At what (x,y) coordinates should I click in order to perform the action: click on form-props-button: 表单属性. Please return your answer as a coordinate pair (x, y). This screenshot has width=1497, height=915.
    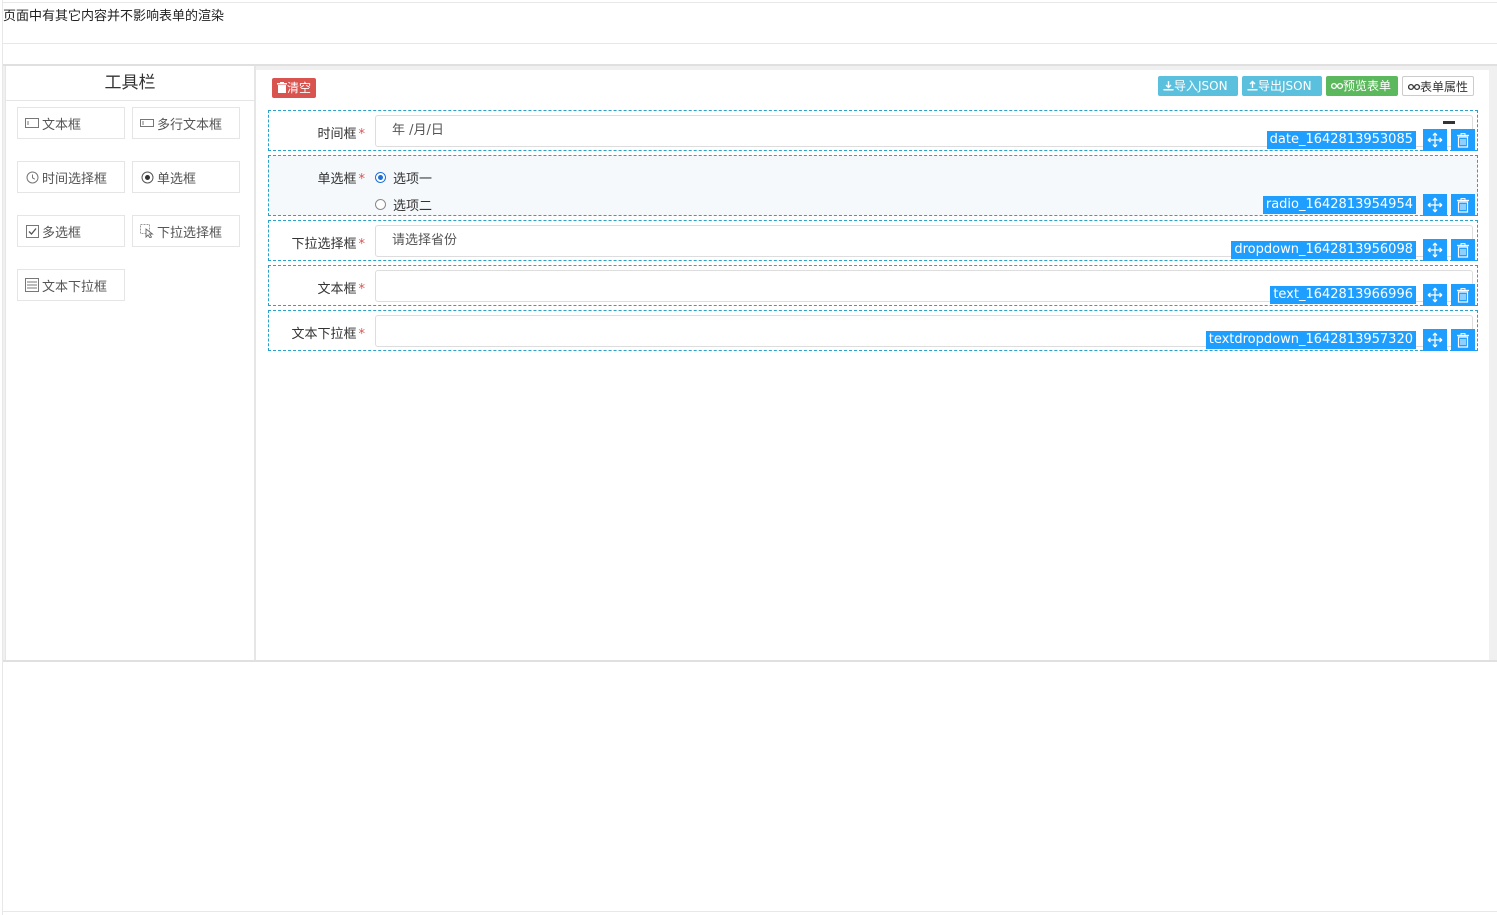
    Looking at the image, I should click on (1438, 86).